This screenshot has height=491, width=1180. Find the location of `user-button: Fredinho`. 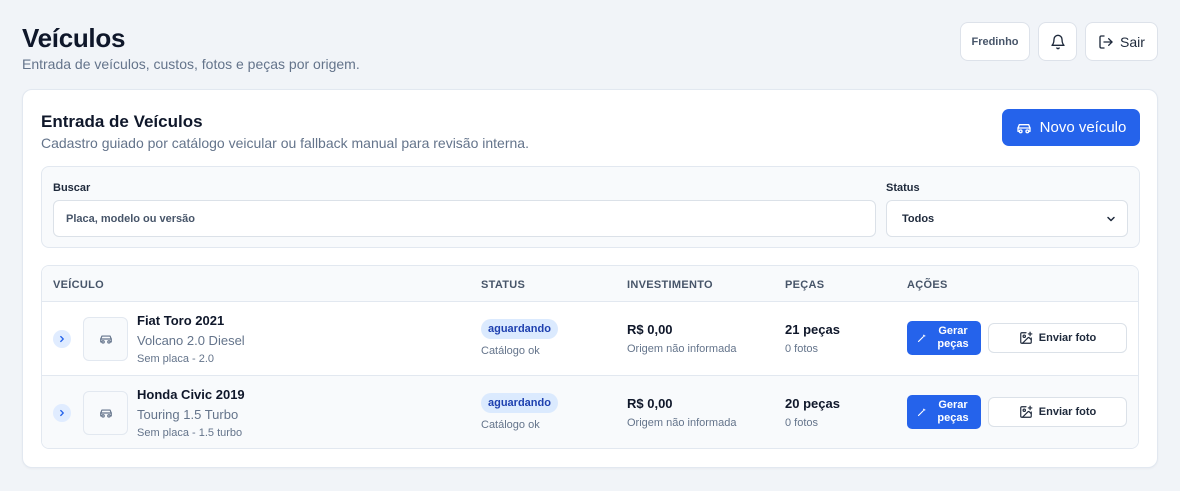

user-button: Fredinho is located at coordinates (995, 41).